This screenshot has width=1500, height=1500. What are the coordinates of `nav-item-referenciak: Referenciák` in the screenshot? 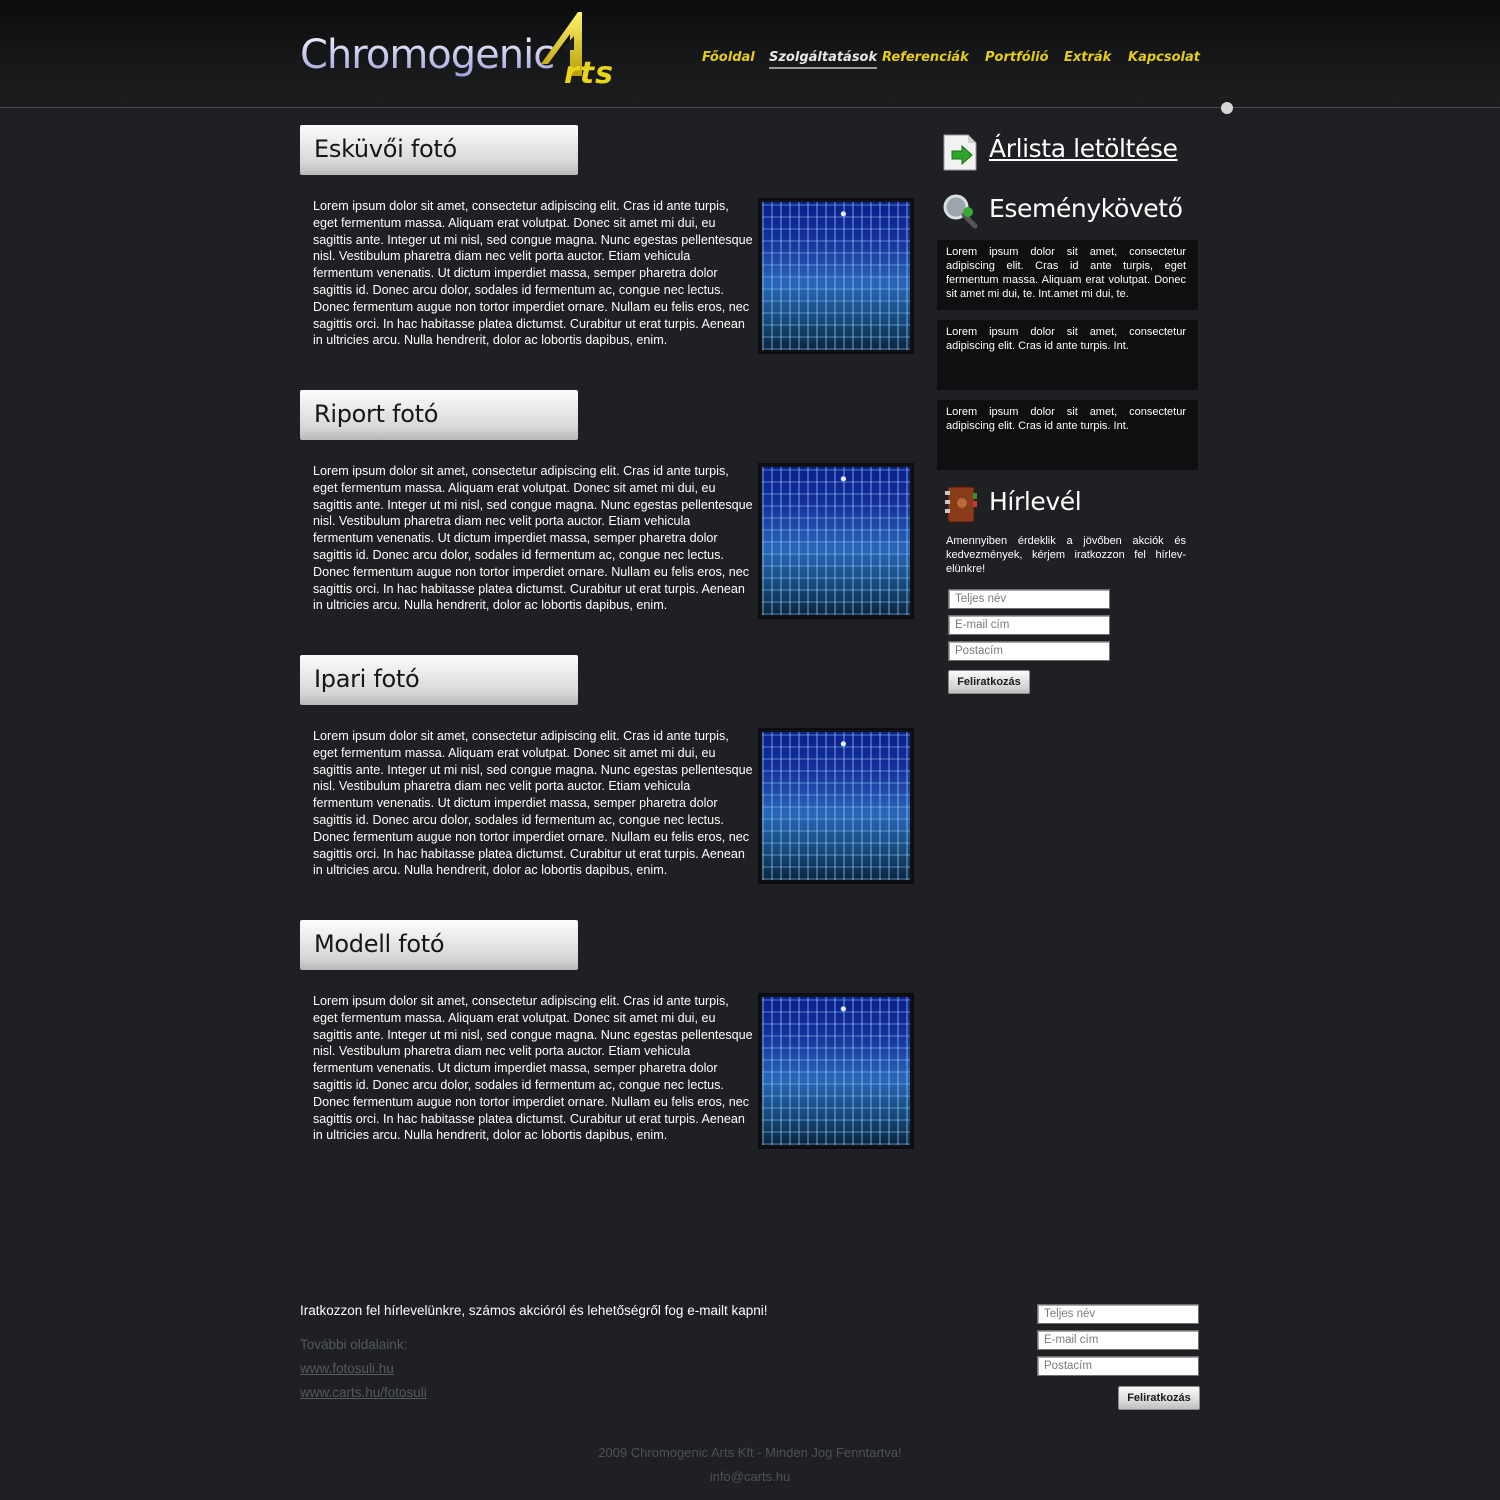 It's located at (925, 57).